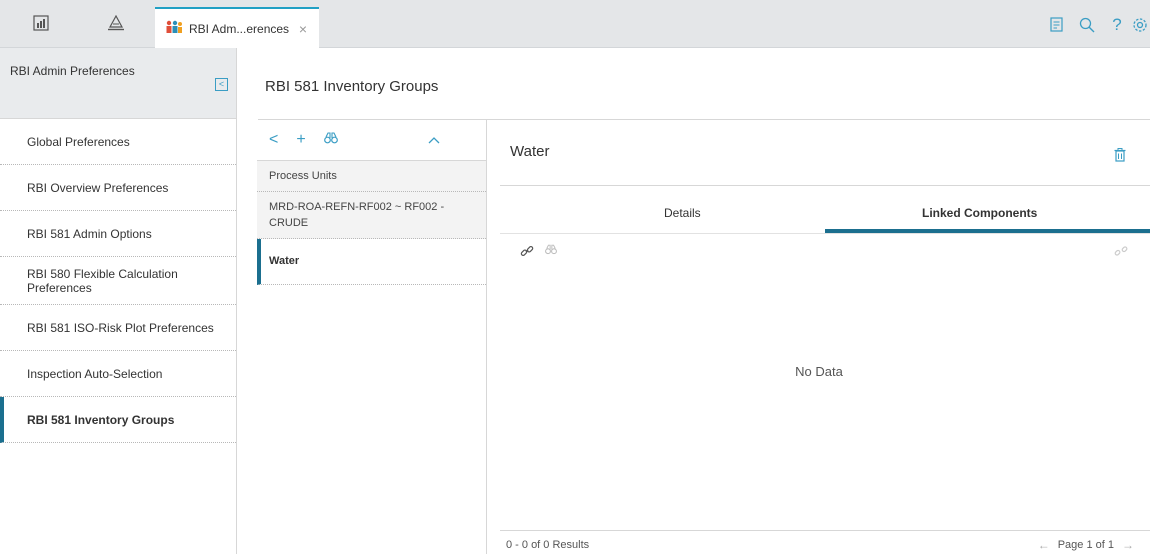 The height and width of the screenshot is (554, 1150). What do you see at coordinates (1141, 25) in the screenshot?
I see `settings-icon` at bounding box center [1141, 25].